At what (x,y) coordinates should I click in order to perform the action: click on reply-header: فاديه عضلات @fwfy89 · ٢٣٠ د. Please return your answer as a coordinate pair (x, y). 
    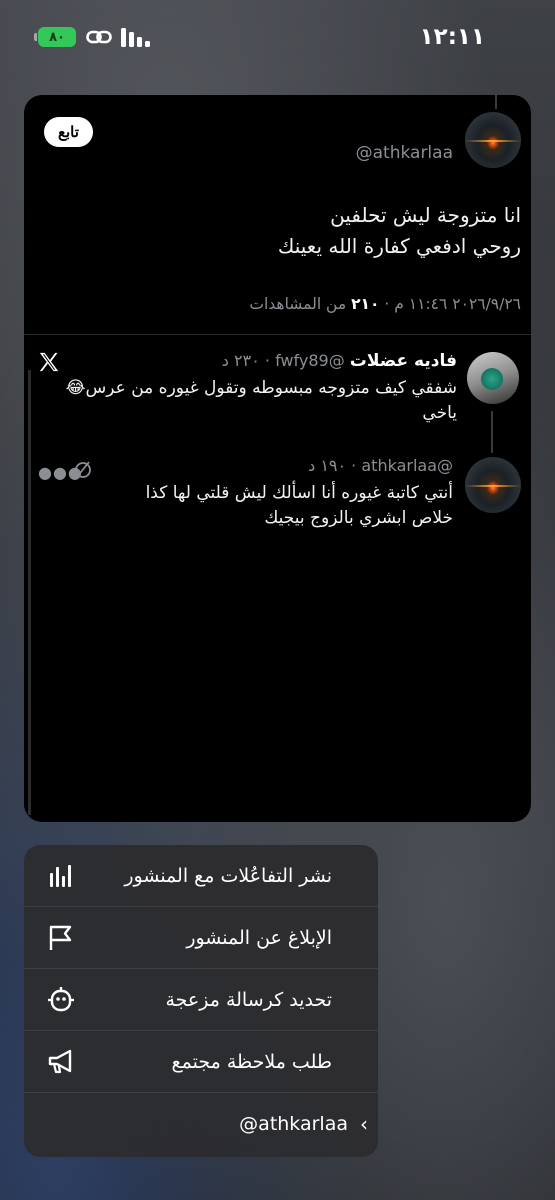
    Looking at the image, I should click on (339, 361).